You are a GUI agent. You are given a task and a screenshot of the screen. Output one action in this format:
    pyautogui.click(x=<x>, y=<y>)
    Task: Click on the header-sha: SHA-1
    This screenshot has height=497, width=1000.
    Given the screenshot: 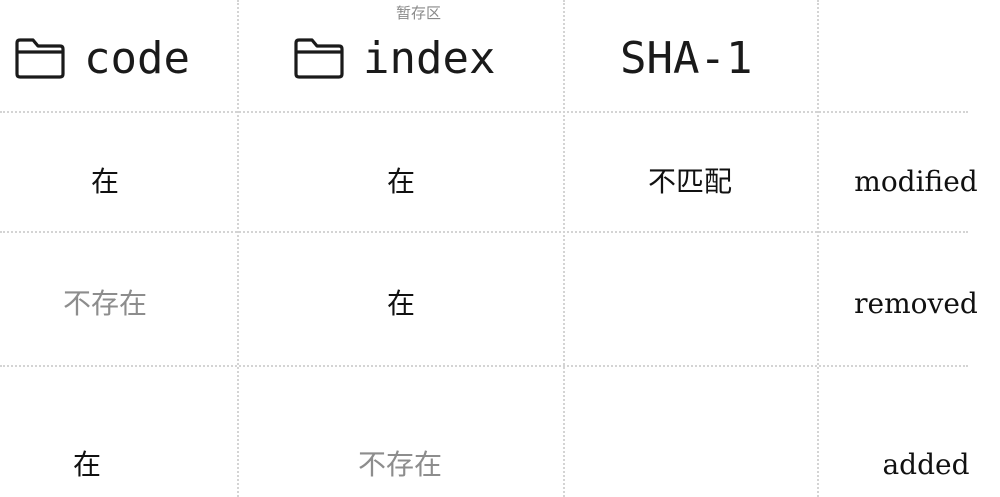 What is the action you would take?
    pyautogui.click(x=686, y=58)
    